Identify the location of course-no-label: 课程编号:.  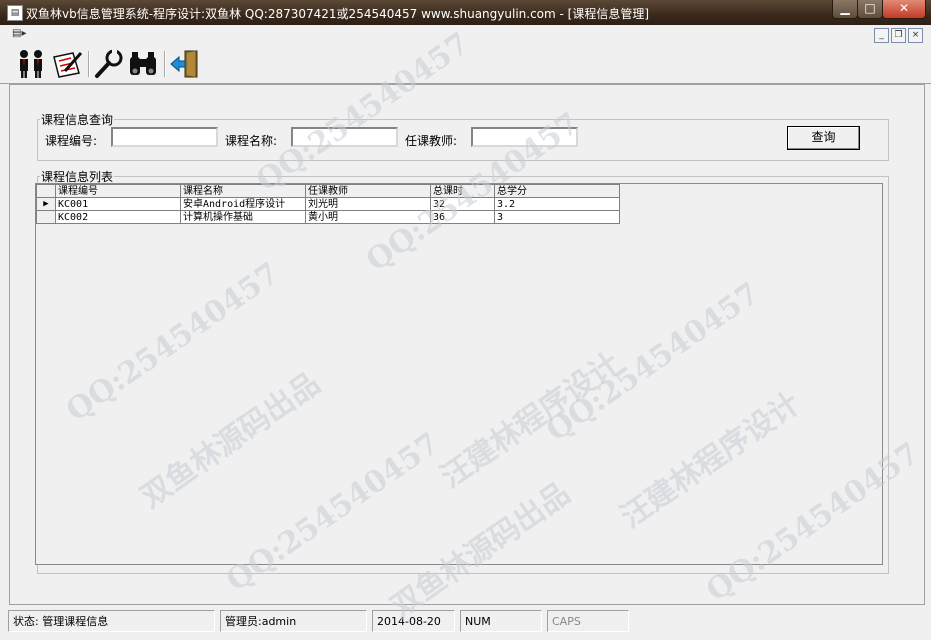
(71, 141).